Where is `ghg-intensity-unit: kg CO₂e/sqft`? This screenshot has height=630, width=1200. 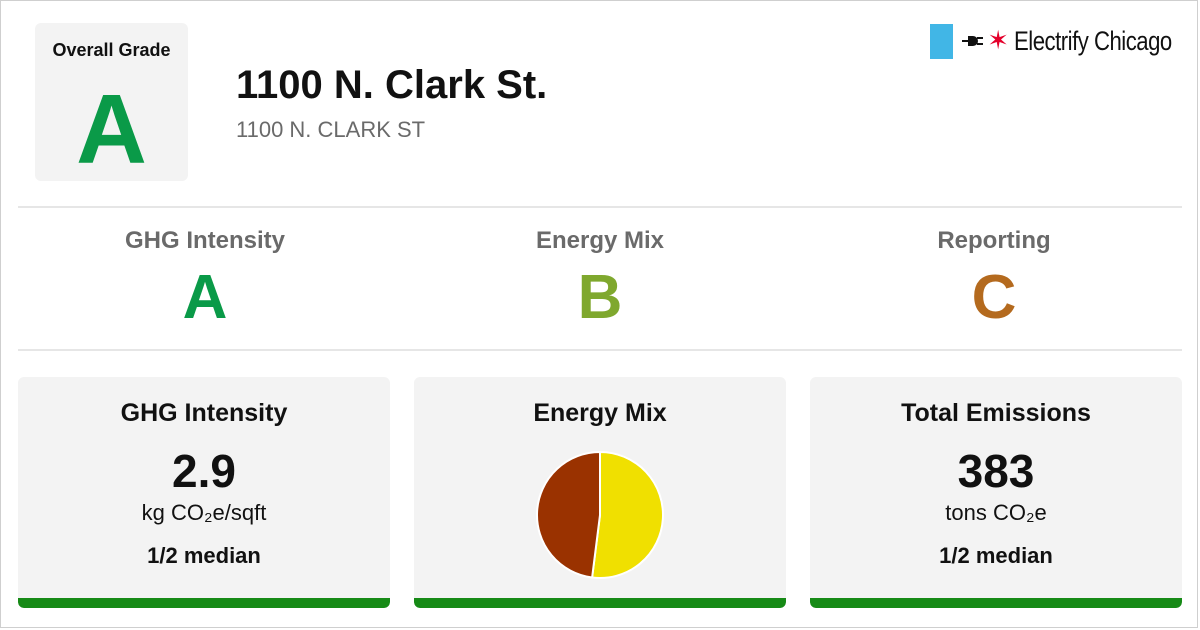
ghg-intensity-unit: kg CO₂e/sqft is located at coordinates (204, 512).